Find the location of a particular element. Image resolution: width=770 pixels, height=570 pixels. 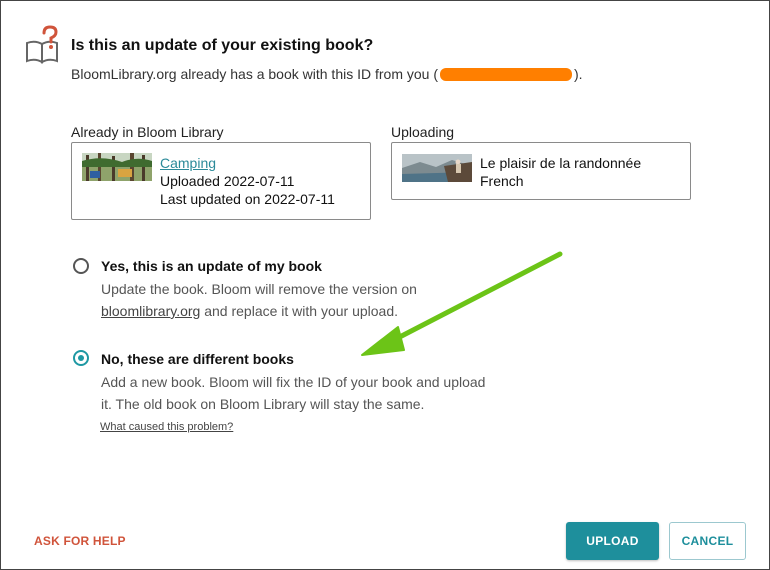

redacted-account is located at coordinates (506, 74).